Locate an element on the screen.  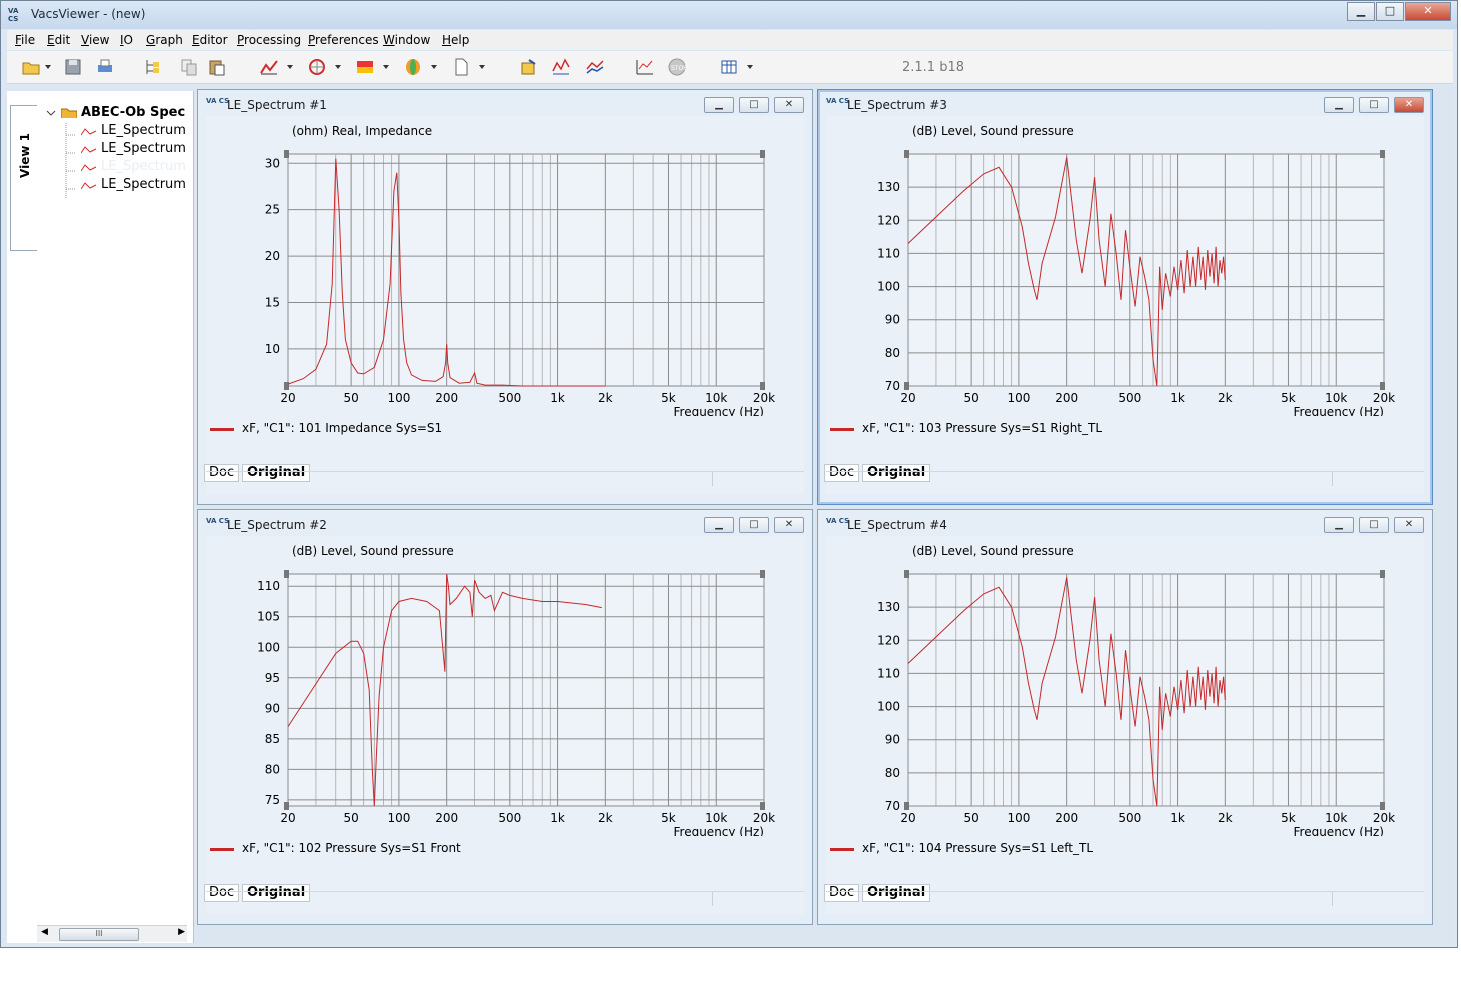
menu-io: IO is located at coordinates (126, 40).